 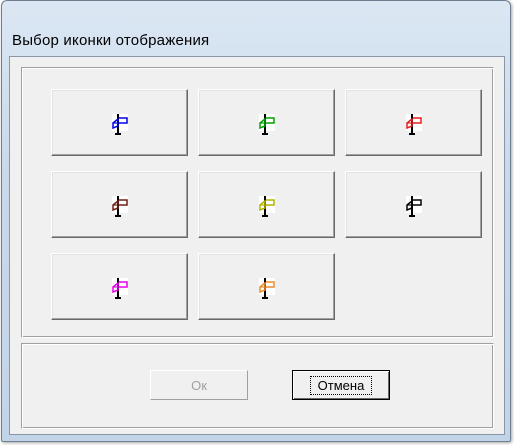 I want to click on icon-option-orange, so click(x=266, y=286).